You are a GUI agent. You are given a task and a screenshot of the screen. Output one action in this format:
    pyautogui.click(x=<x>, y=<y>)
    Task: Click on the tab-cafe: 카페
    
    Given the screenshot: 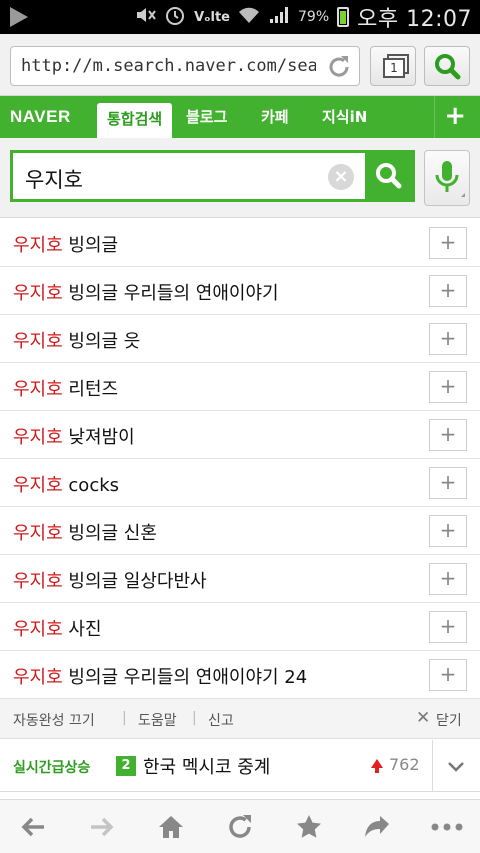 What is the action you would take?
    pyautogui.click(x=275, y=117)
    